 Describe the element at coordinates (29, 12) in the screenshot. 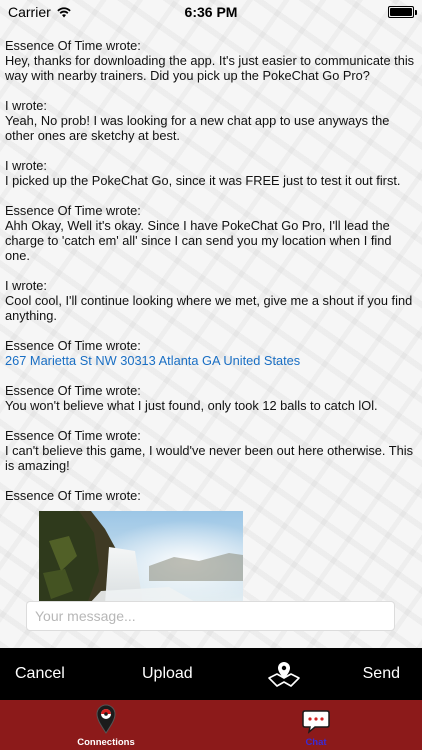

I see `carrier-label: Carrier` at that location.